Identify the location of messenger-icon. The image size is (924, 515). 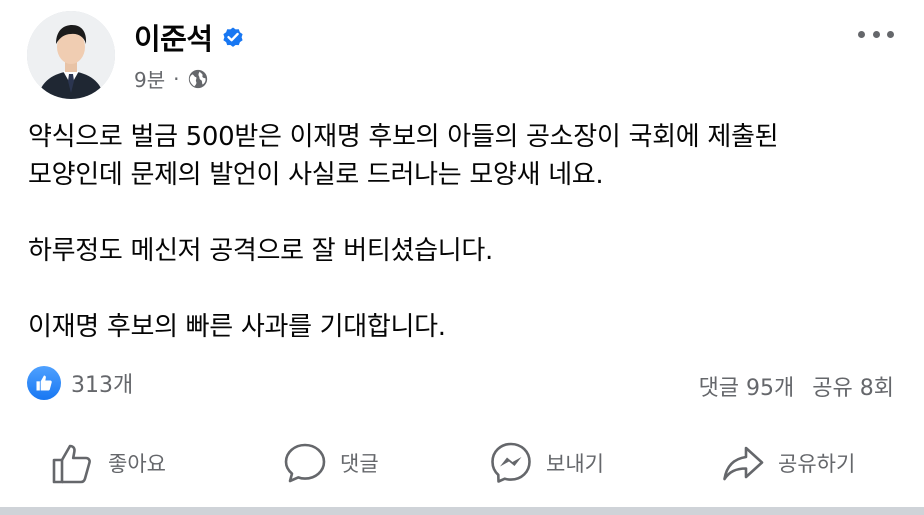
(511, 462).